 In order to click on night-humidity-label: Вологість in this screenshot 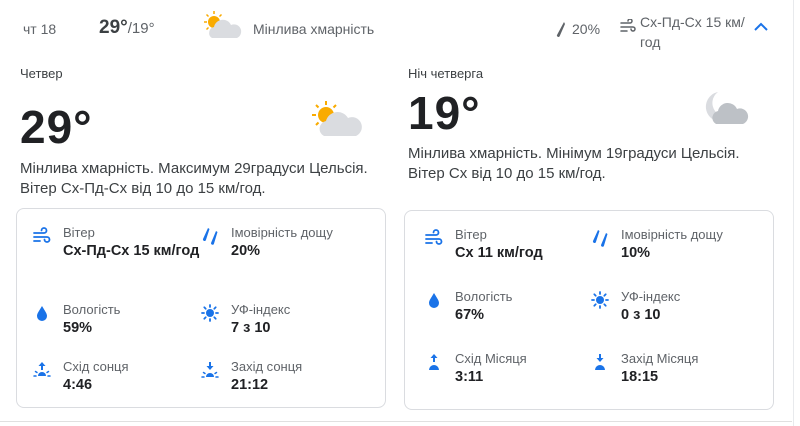, I will do `click(484, 296)`.